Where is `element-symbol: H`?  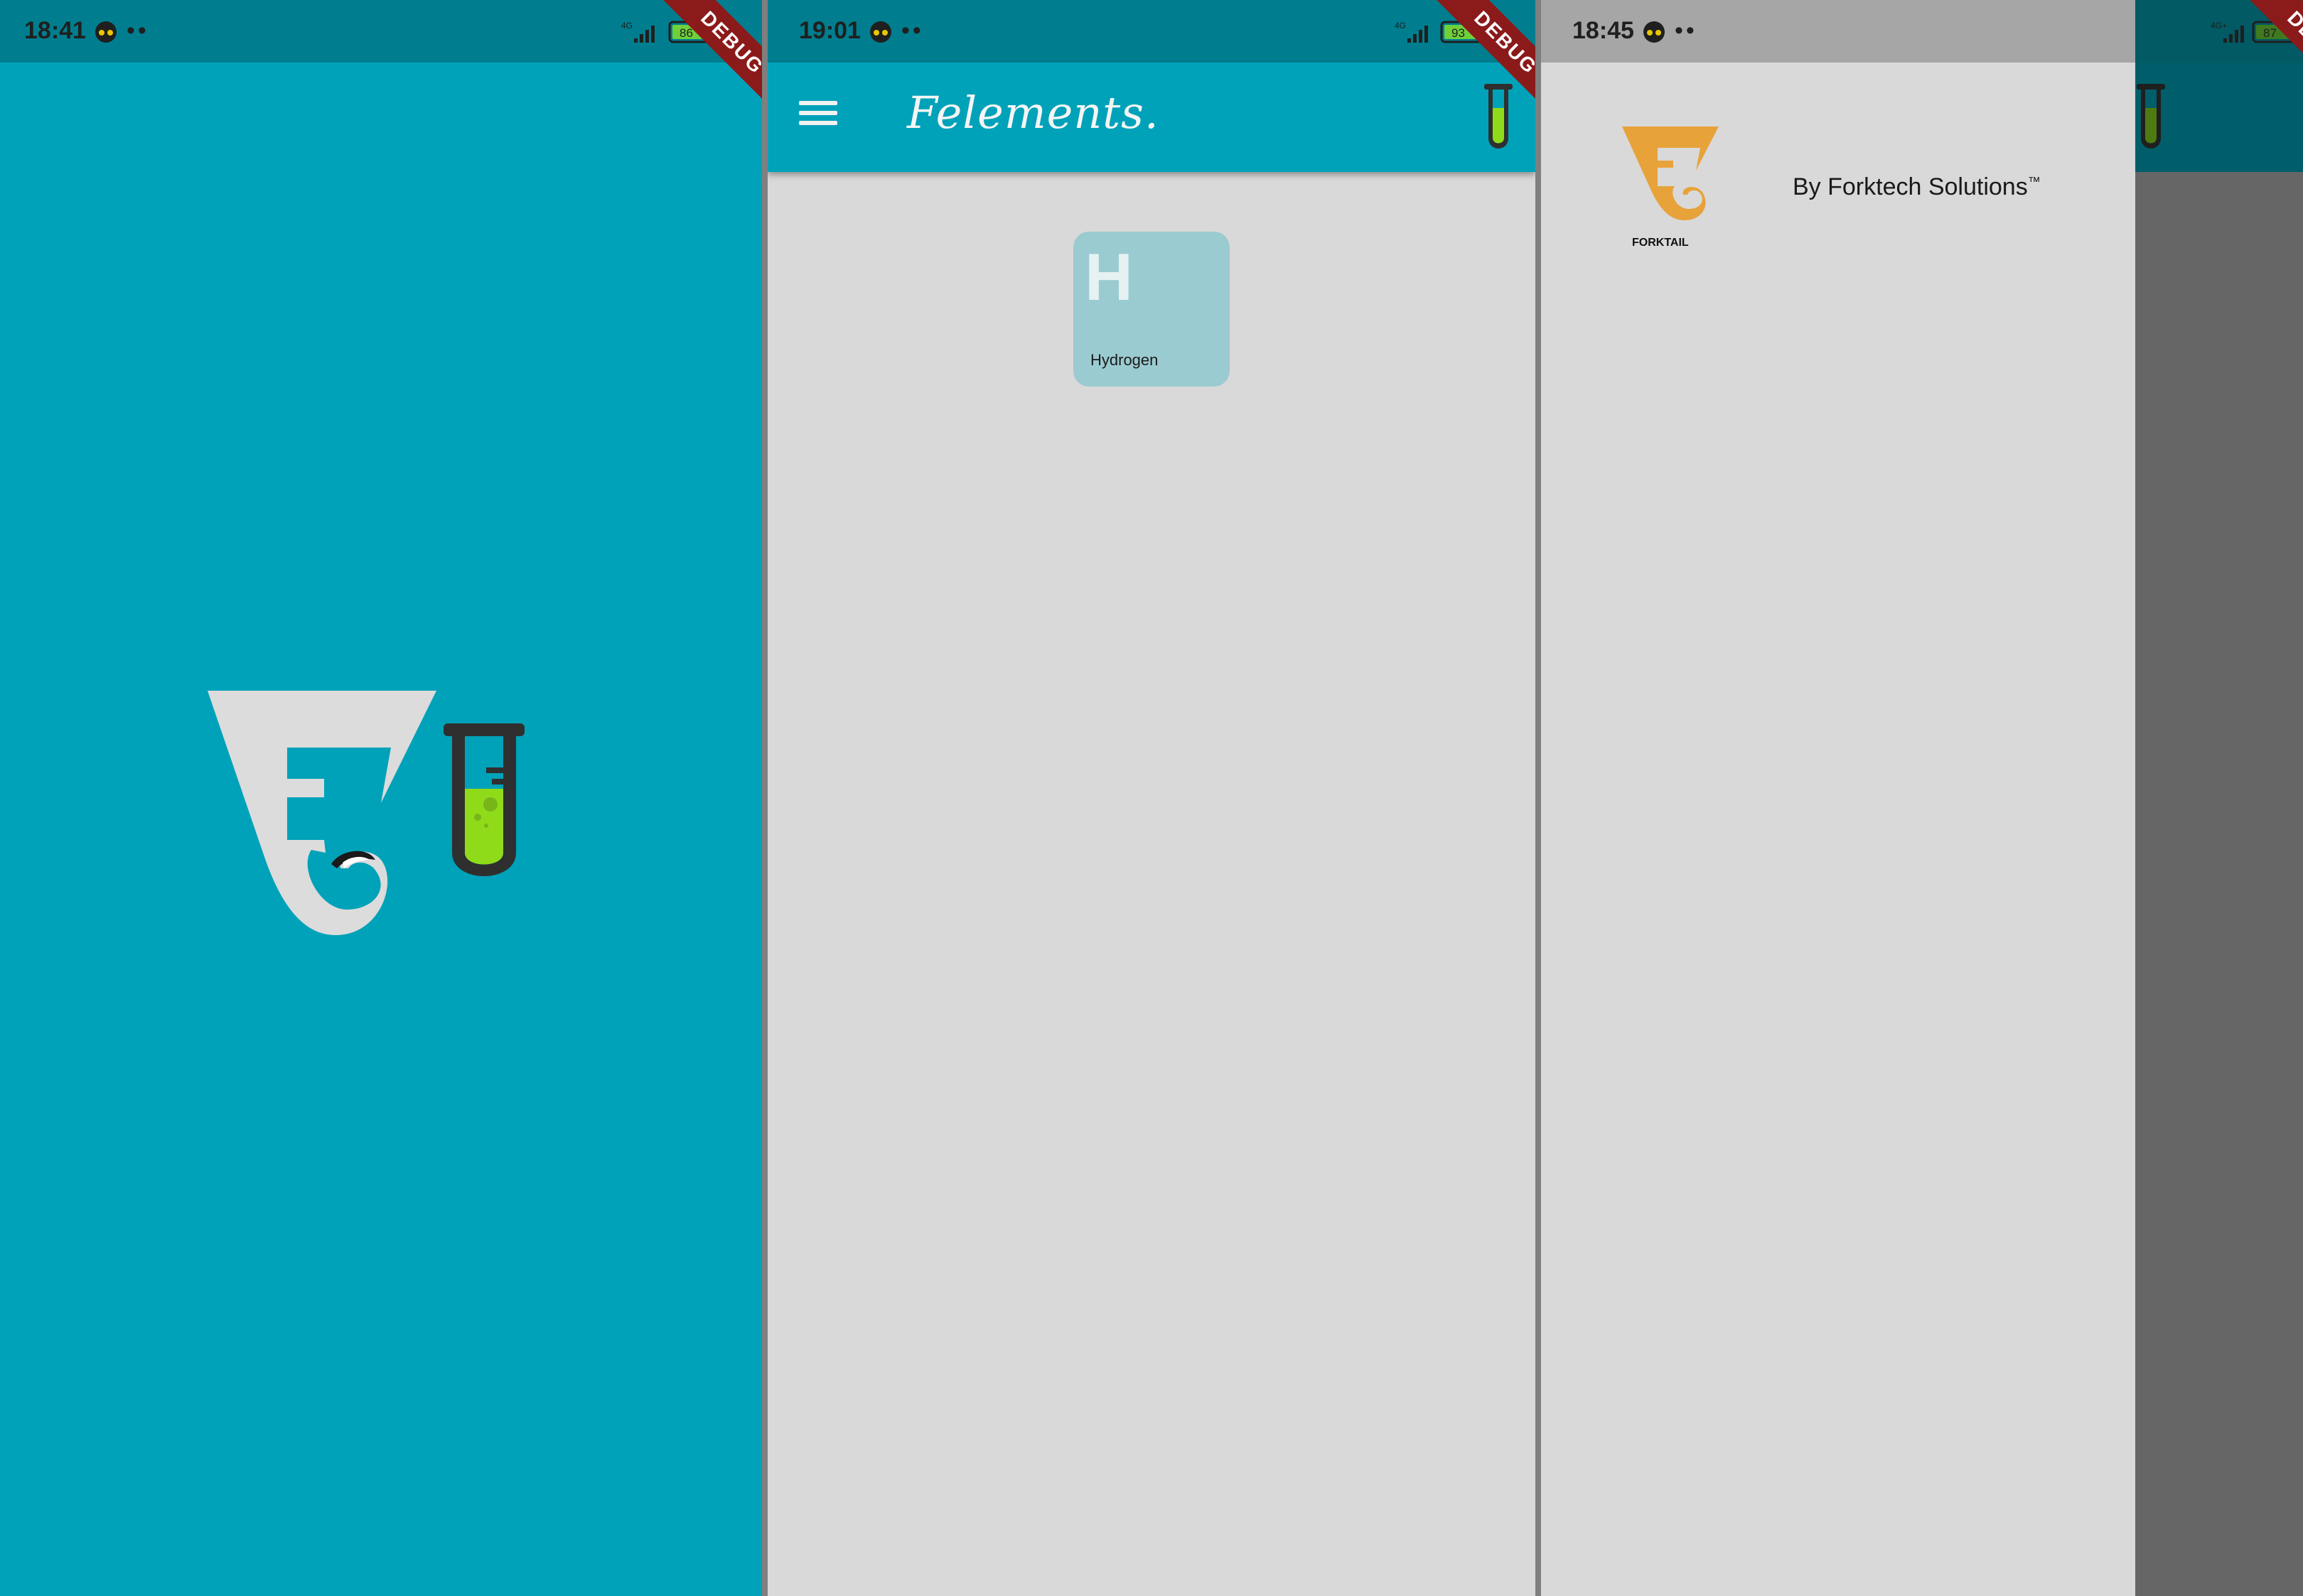
element-symbol: H is located at coordinates (1109, 276).